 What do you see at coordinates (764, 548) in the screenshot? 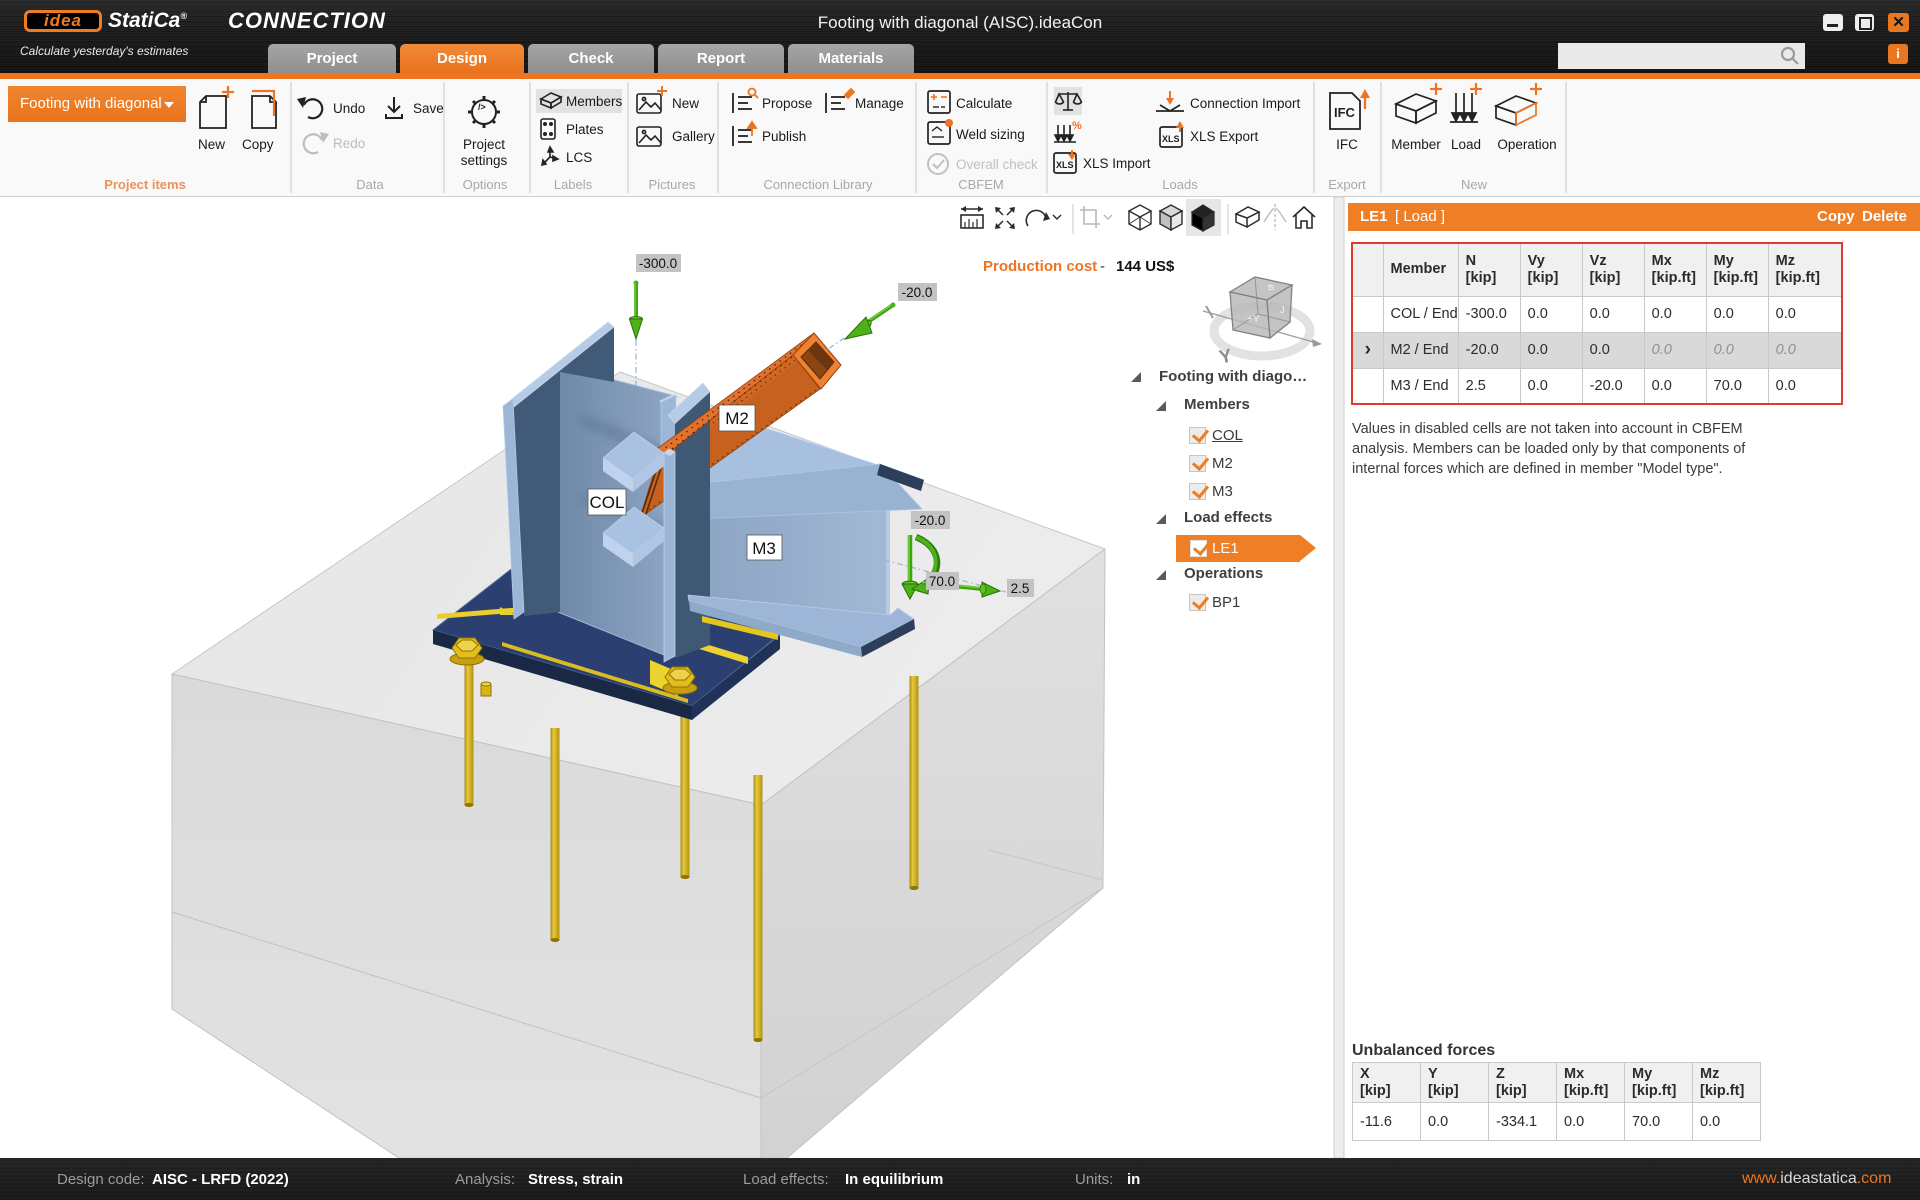
I see `svg-text: M3` at bounding box center [764, 548].